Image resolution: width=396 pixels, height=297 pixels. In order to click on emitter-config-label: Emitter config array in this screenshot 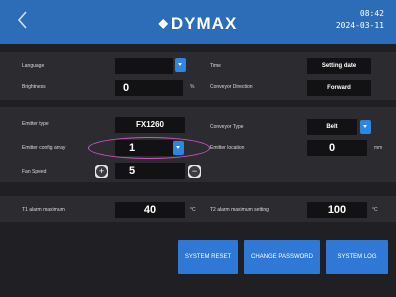, I will do `click(44, 148)`.